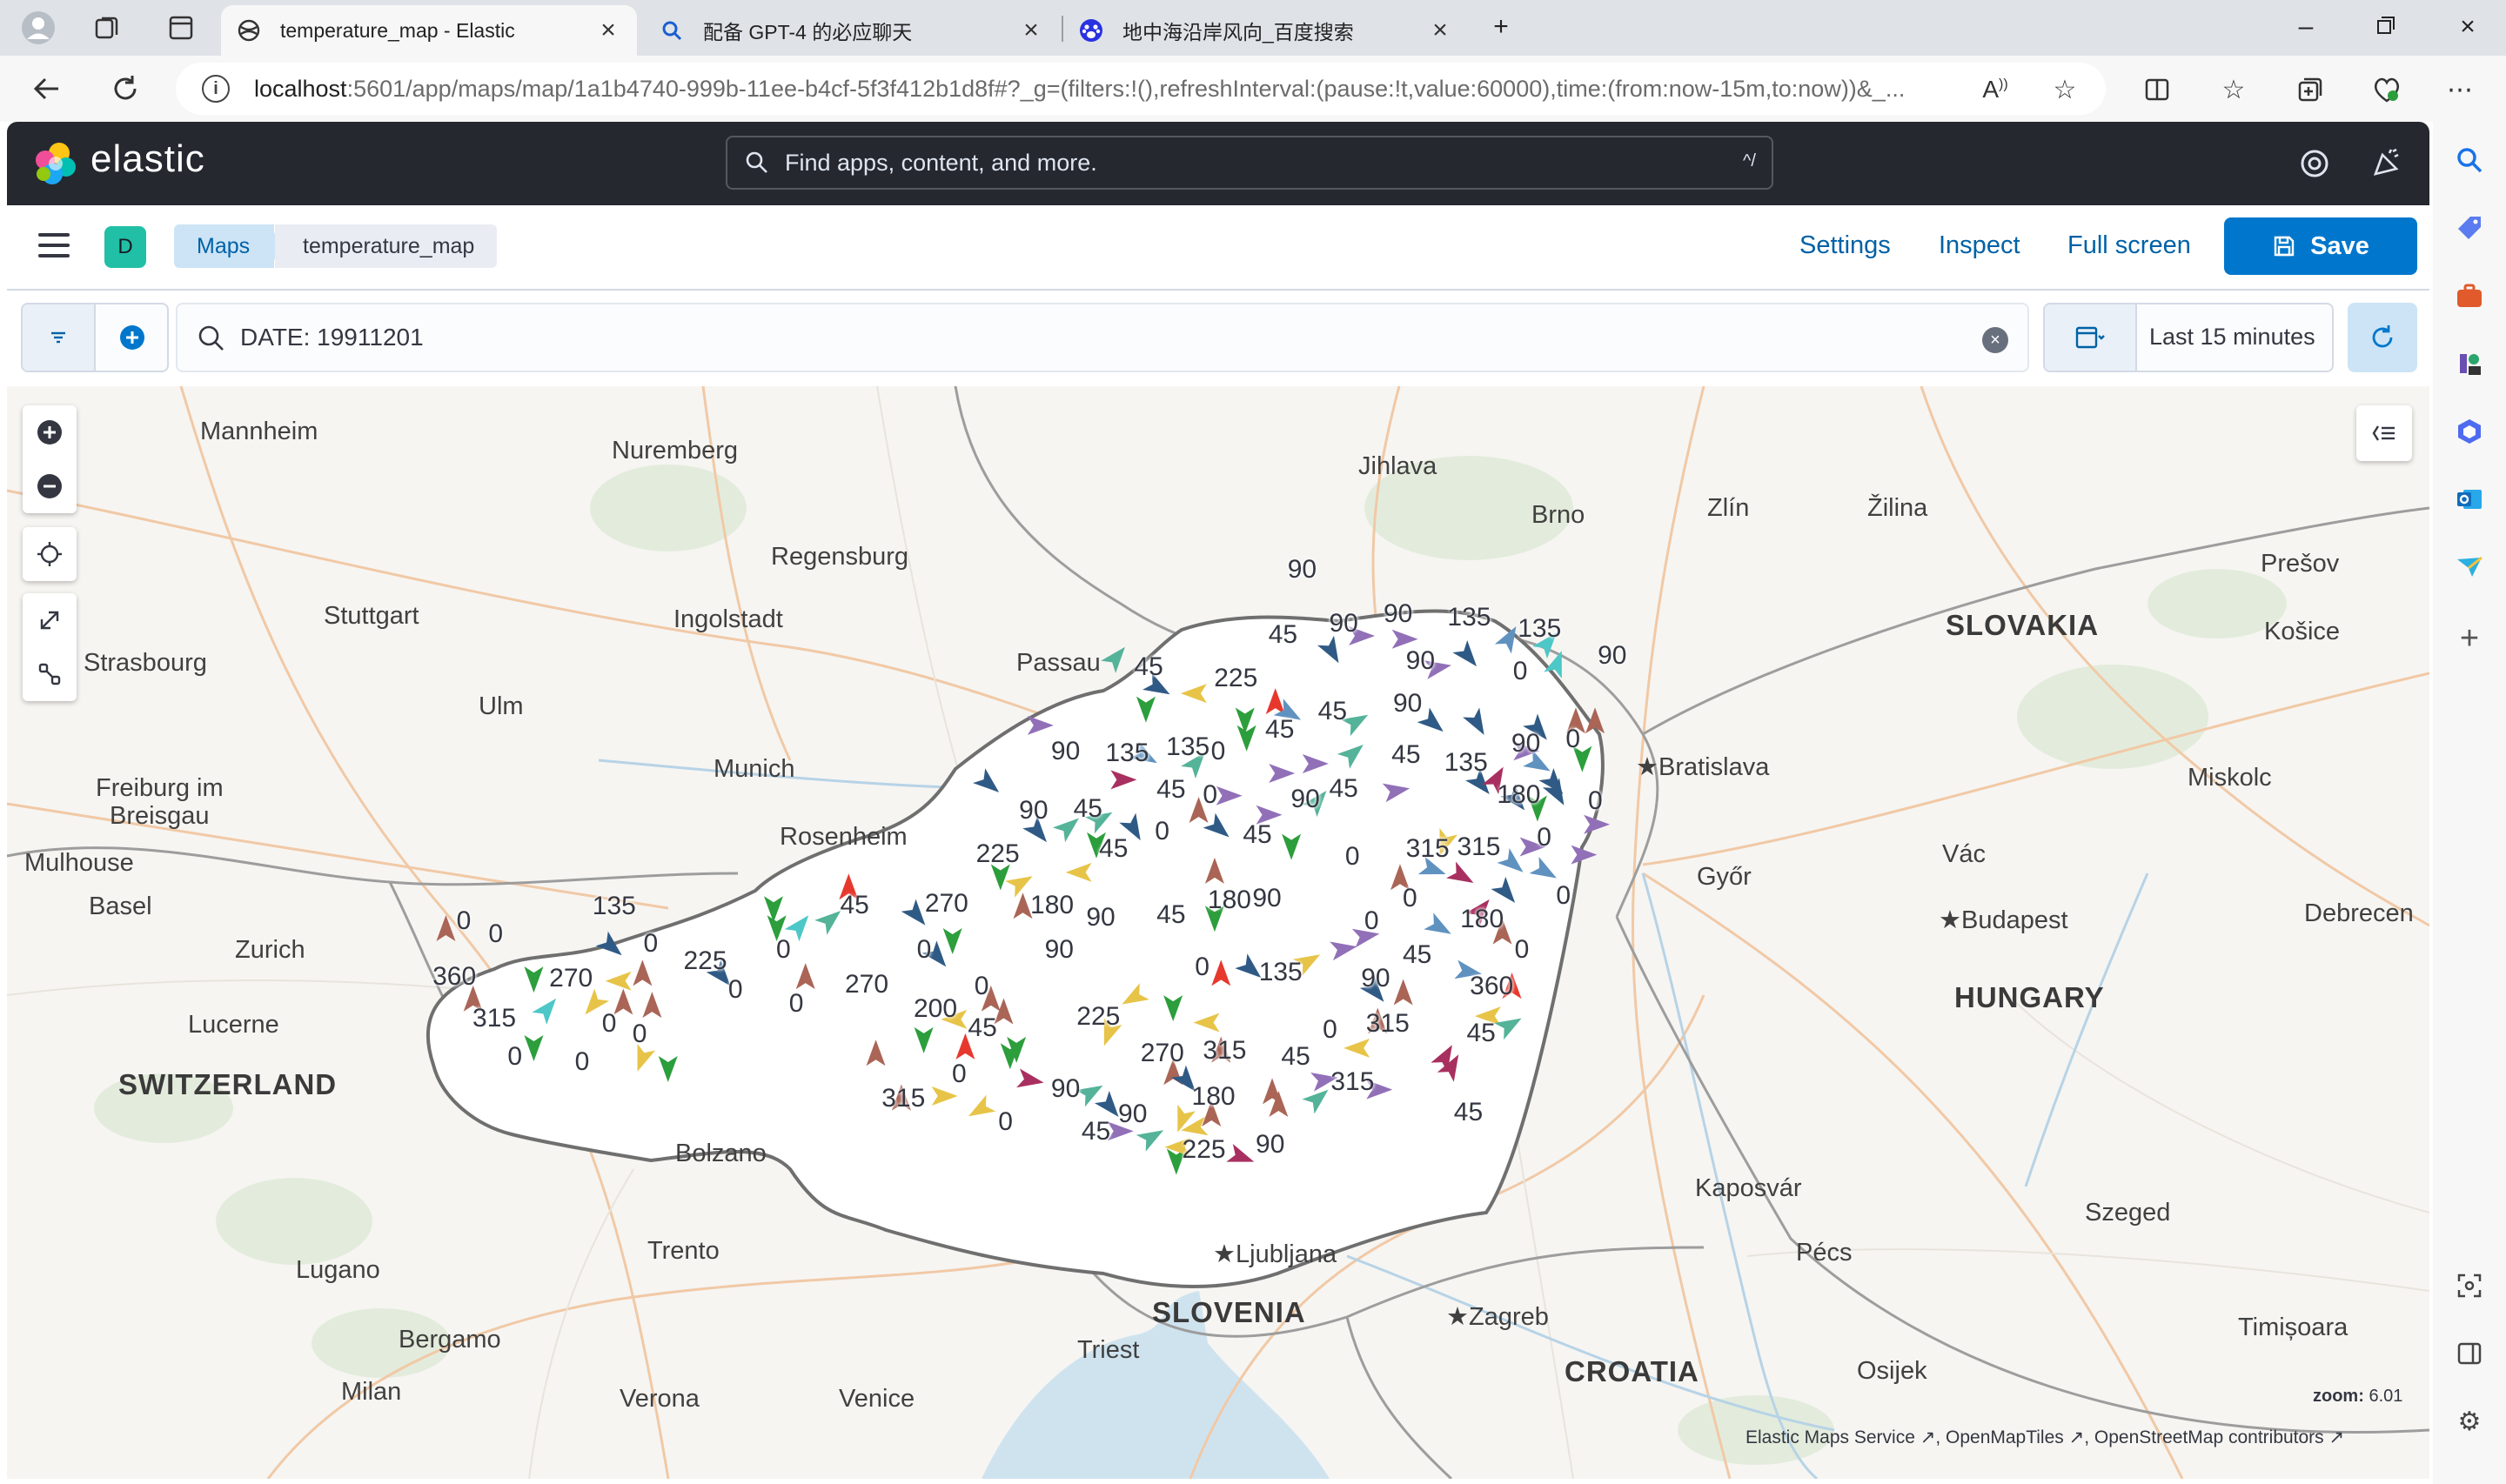 The image size is (2506, 1484). Describe the element at coordinates (50, 674) in the screenshot. I see `draw-tool-icon` at that location.